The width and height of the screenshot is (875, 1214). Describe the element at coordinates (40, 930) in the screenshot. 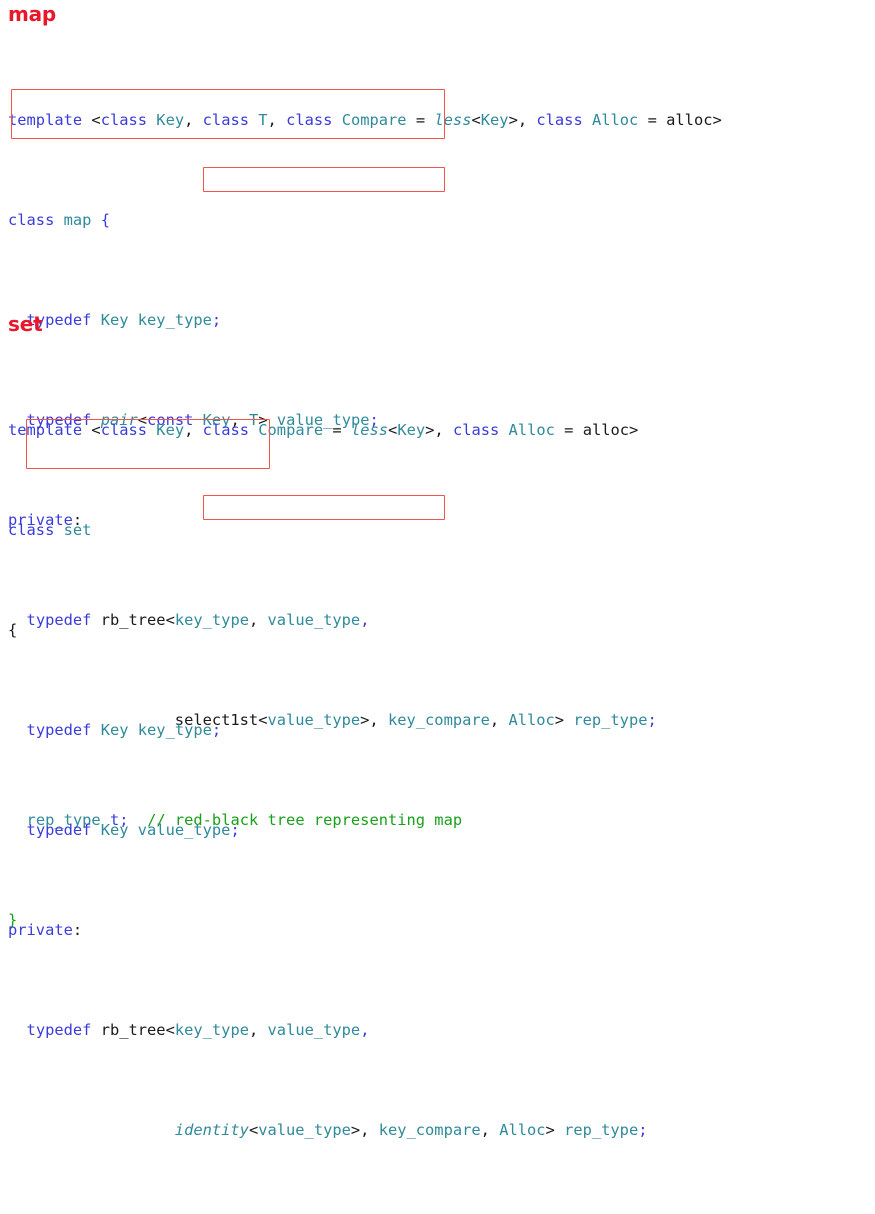

I see `tok-private: private` at that location.